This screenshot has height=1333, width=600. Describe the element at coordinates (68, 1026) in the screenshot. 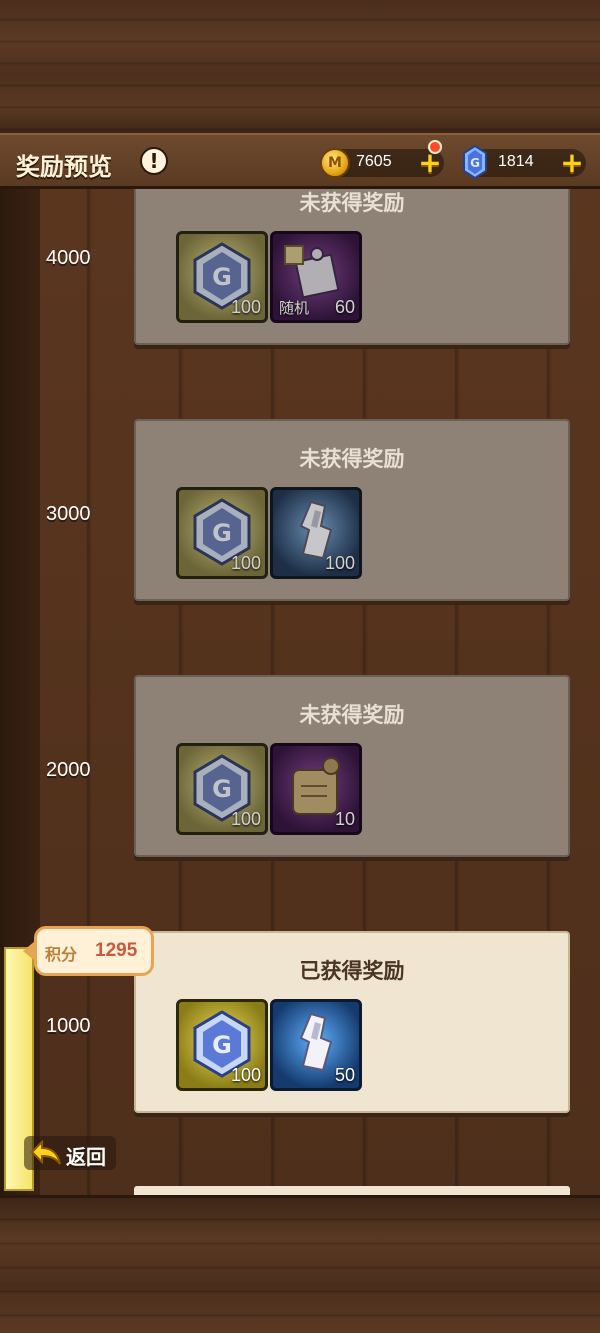

I see `milestone-label: 1000` at that location.